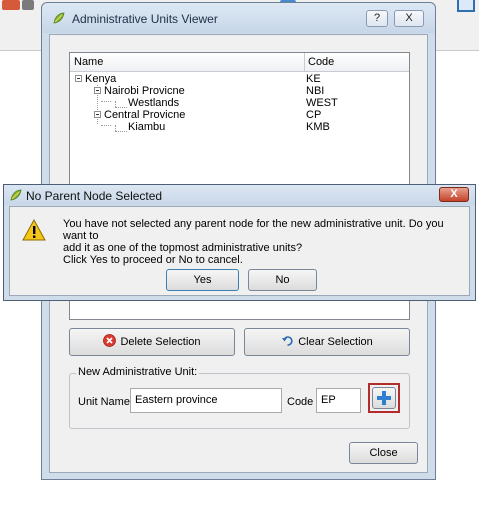  I want to click on tree-item-code: WEST, so click(322, 103).